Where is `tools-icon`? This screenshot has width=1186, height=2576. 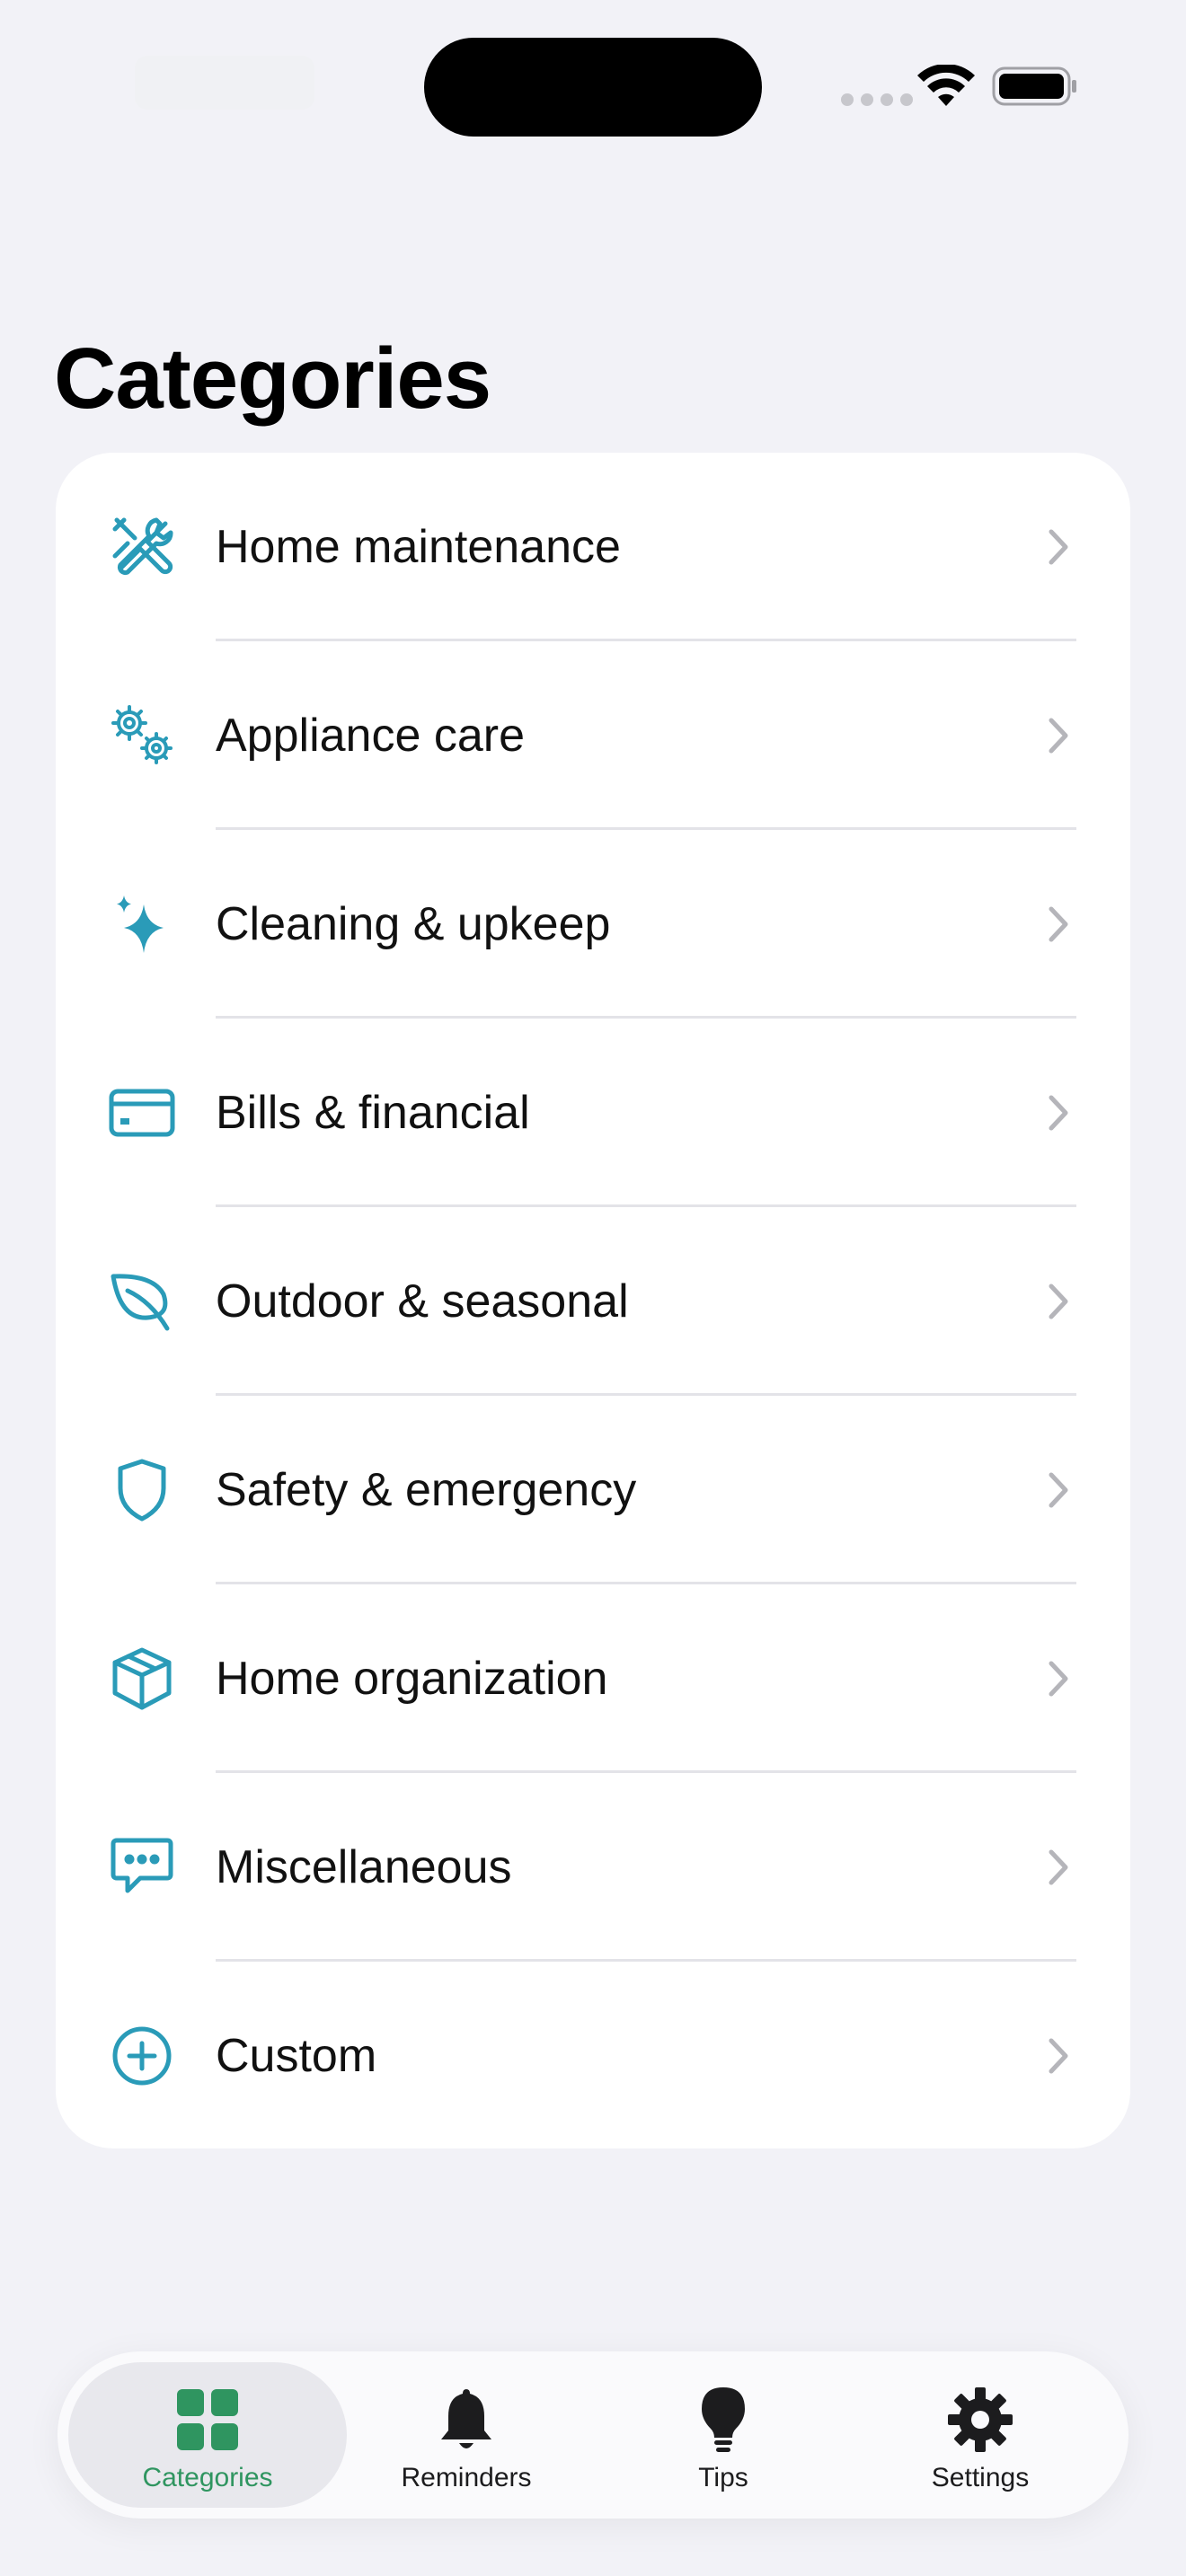
tools-icon is located at coordinates (142, 547).